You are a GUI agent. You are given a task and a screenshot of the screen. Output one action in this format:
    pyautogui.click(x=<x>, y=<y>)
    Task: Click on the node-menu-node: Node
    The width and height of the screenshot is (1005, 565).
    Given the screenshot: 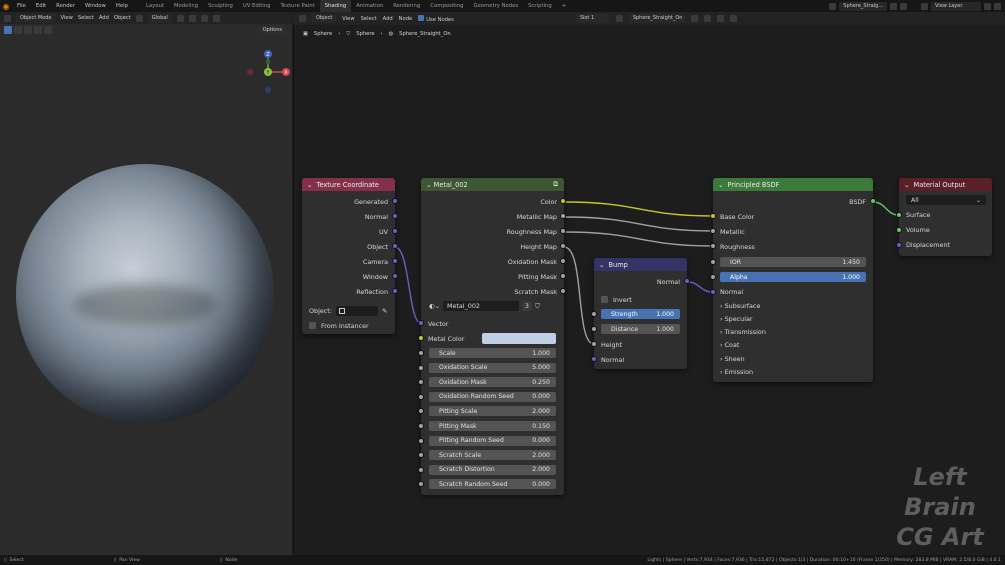 What is the action you would take?
    pyautogui.click(x=406, y=19)
    